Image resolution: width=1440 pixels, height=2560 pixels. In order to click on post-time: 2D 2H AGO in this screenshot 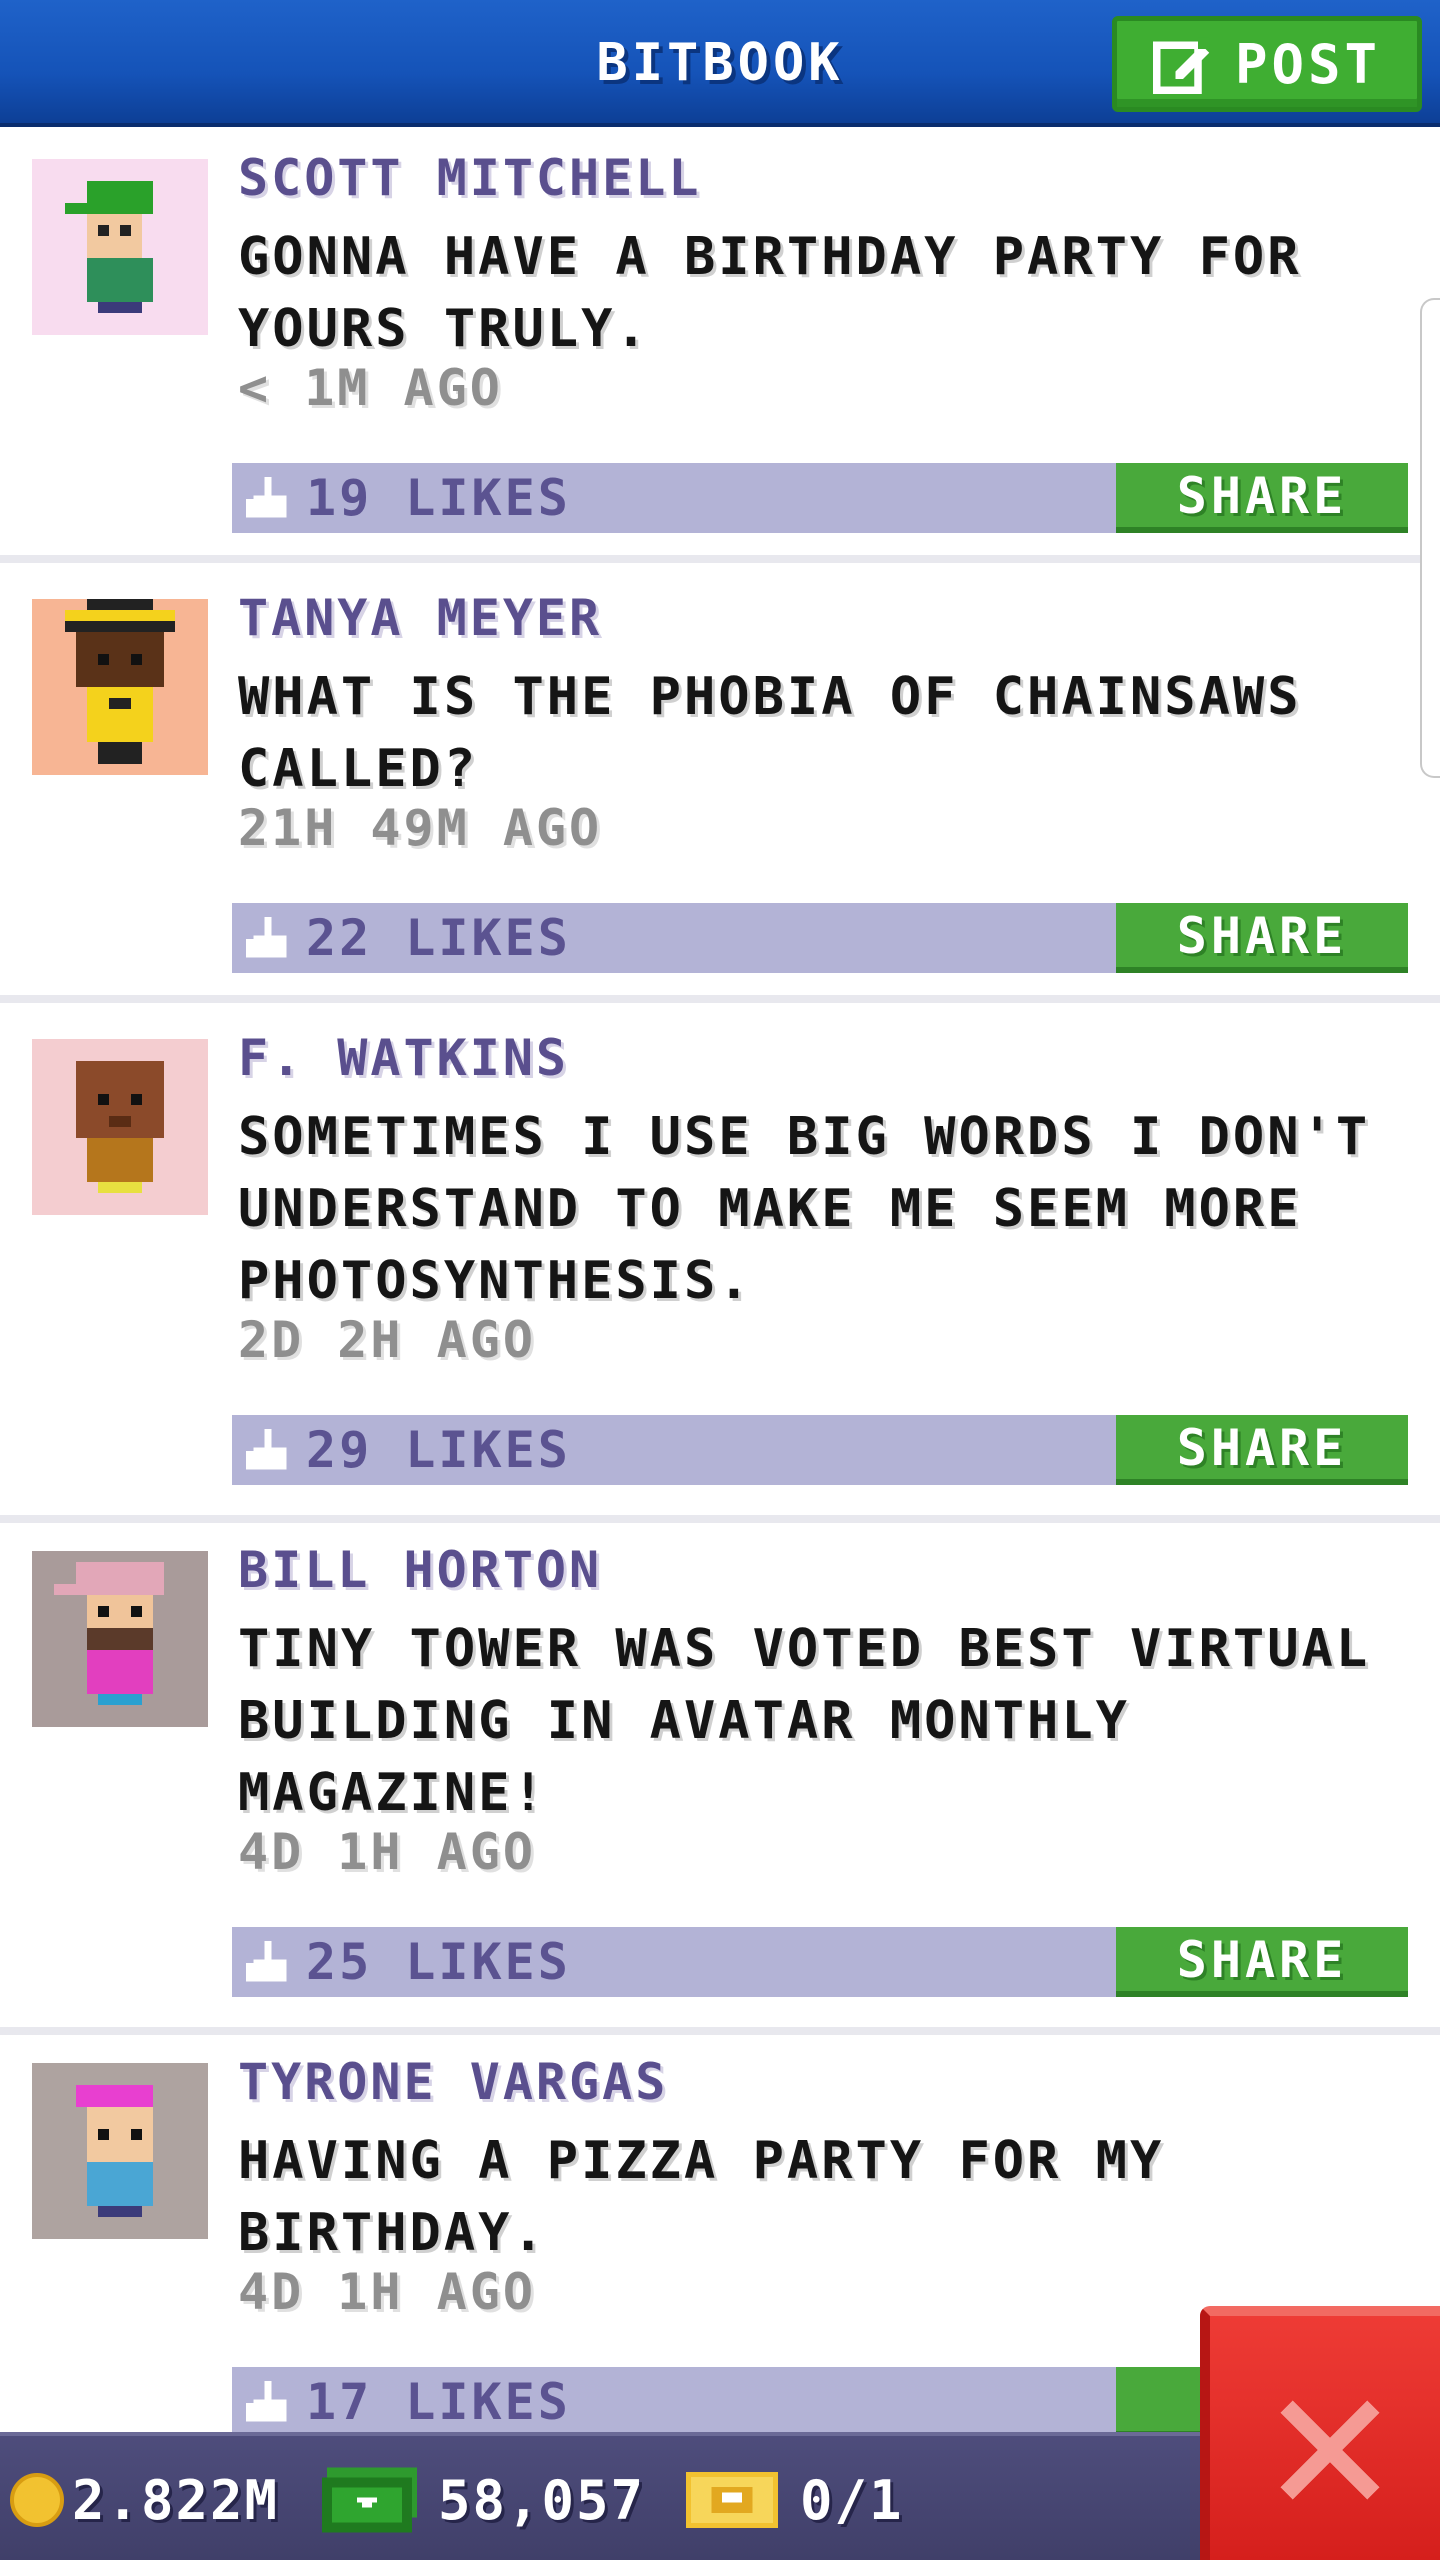, I will do `click(387, 1340)`.